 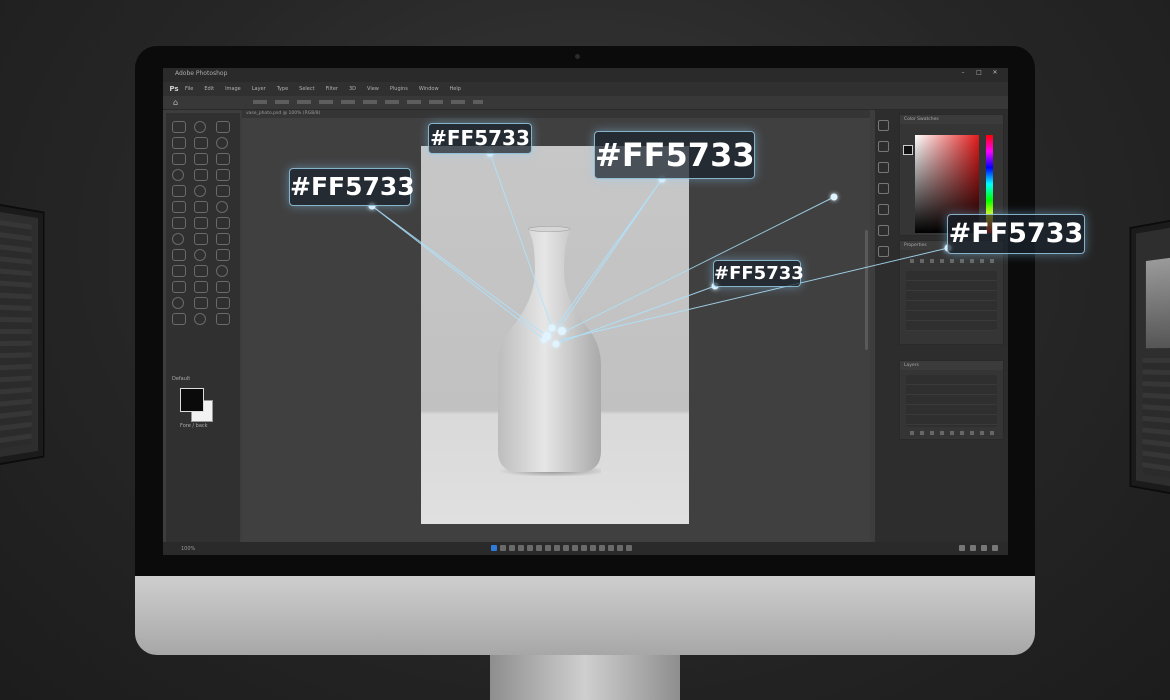 What do you see at coordinates (660, 248) in the screenshot?
I see `color-sample-connectors` at bounding box center [660, 248].